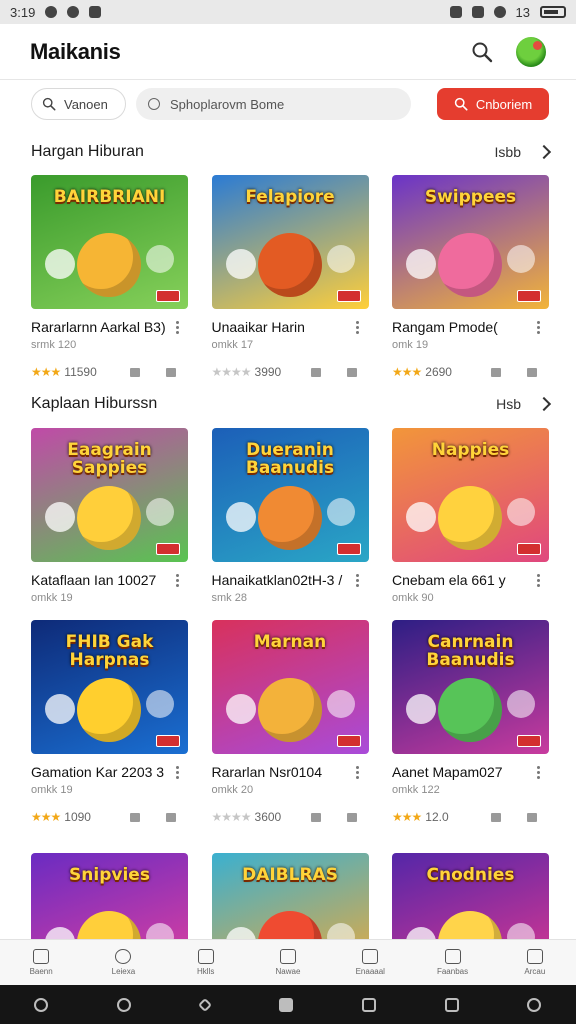 This screenshot has width=576, height=1024. I want to click on rating-badge, so click(529, 741).